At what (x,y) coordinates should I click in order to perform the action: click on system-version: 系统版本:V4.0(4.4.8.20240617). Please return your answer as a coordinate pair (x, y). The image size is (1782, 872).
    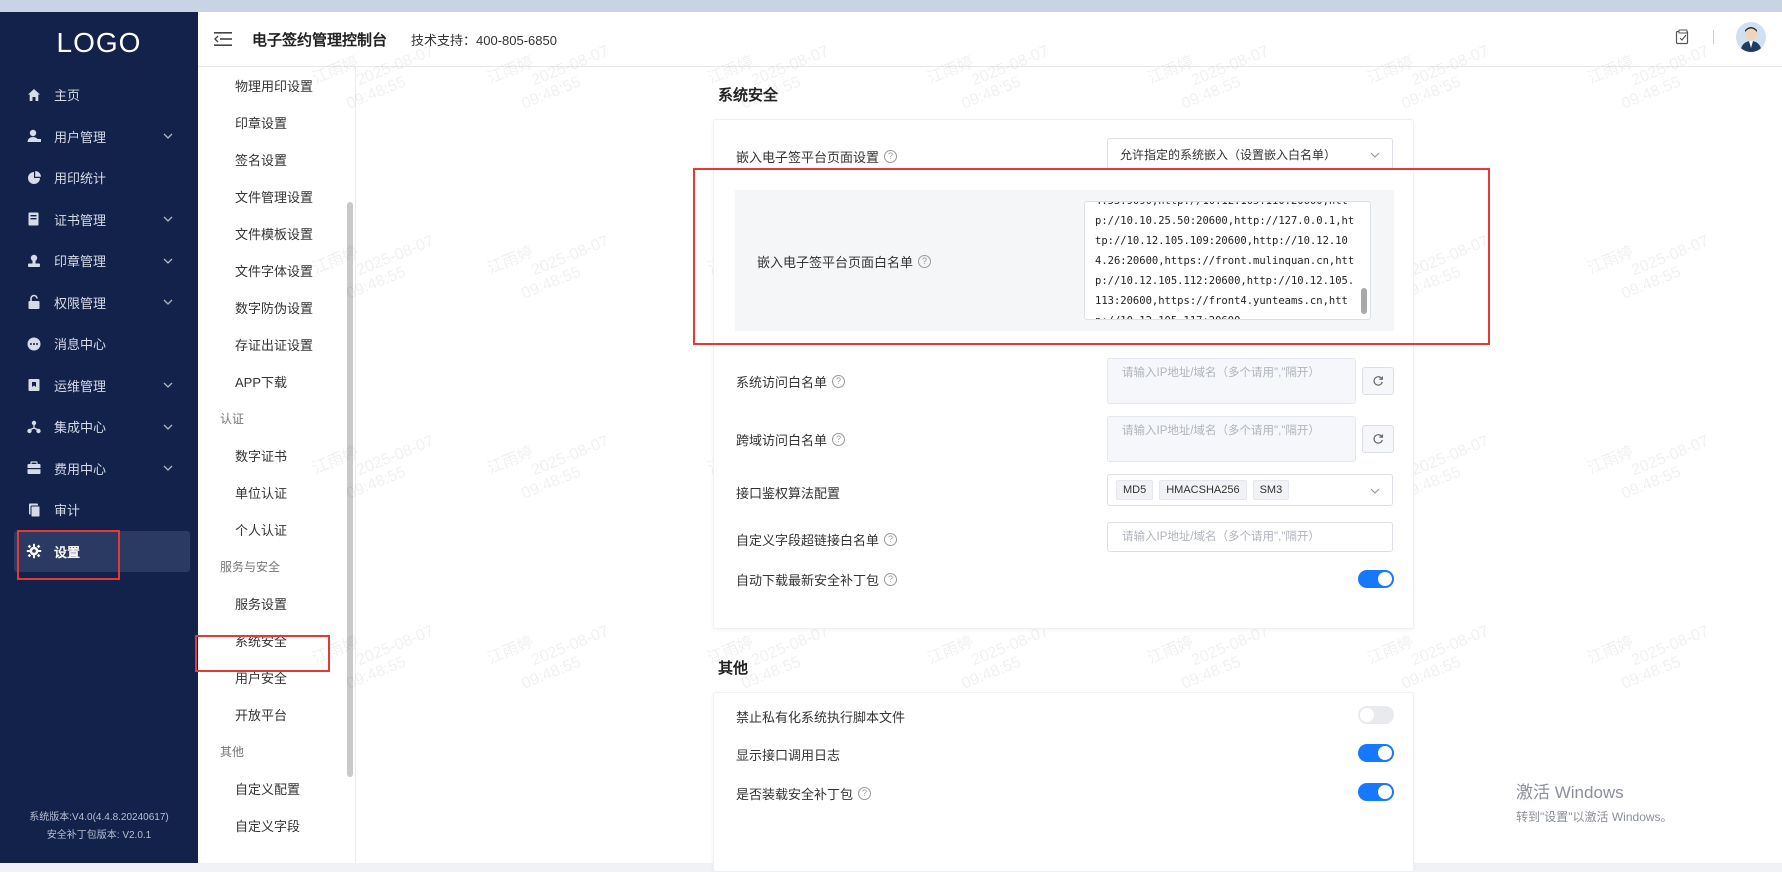
    Looking at the image, I should click on (99, 817).